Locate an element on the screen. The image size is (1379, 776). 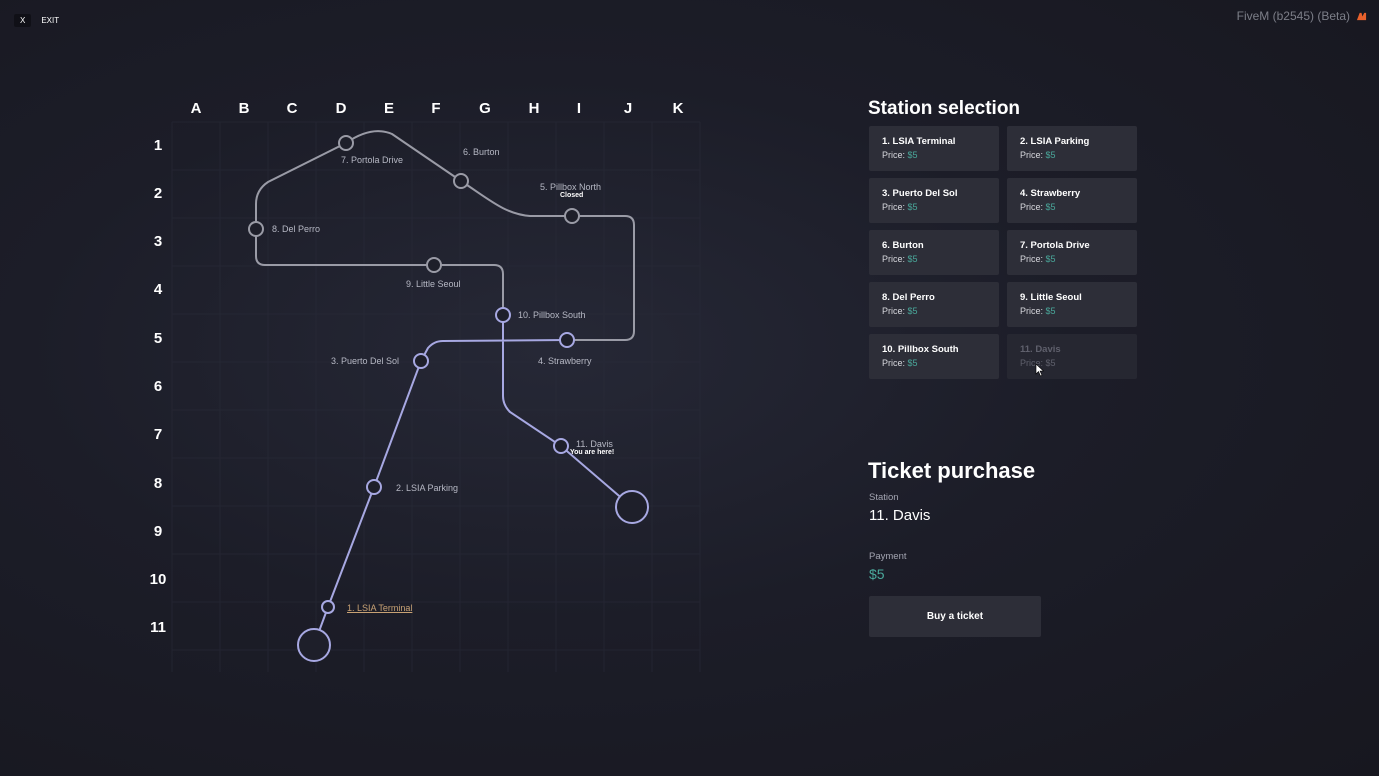
station-card-name: 4. Strawberry is located at coordinates (1050, 193).